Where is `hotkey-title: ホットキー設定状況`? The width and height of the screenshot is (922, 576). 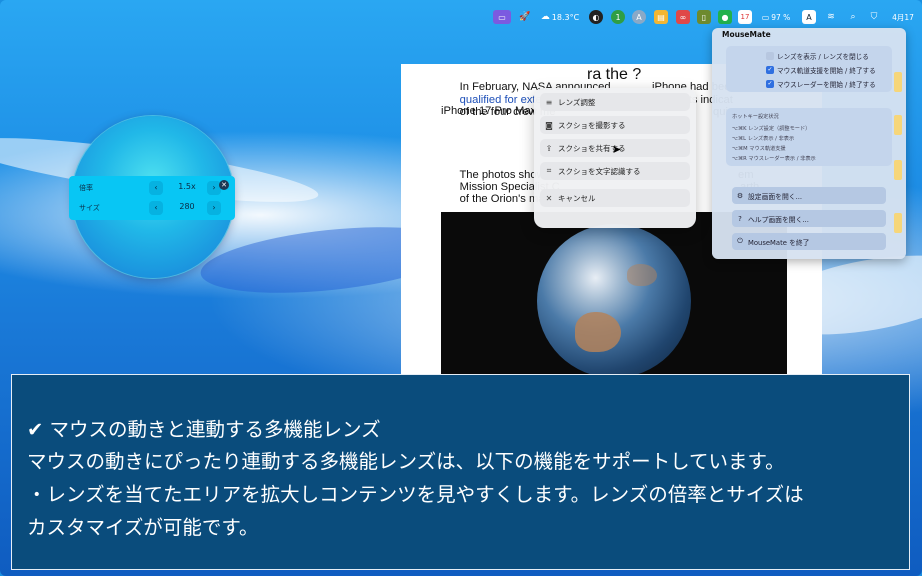 hotkey-title: ホットキー設定状況 is located at coordinates (755, 117).